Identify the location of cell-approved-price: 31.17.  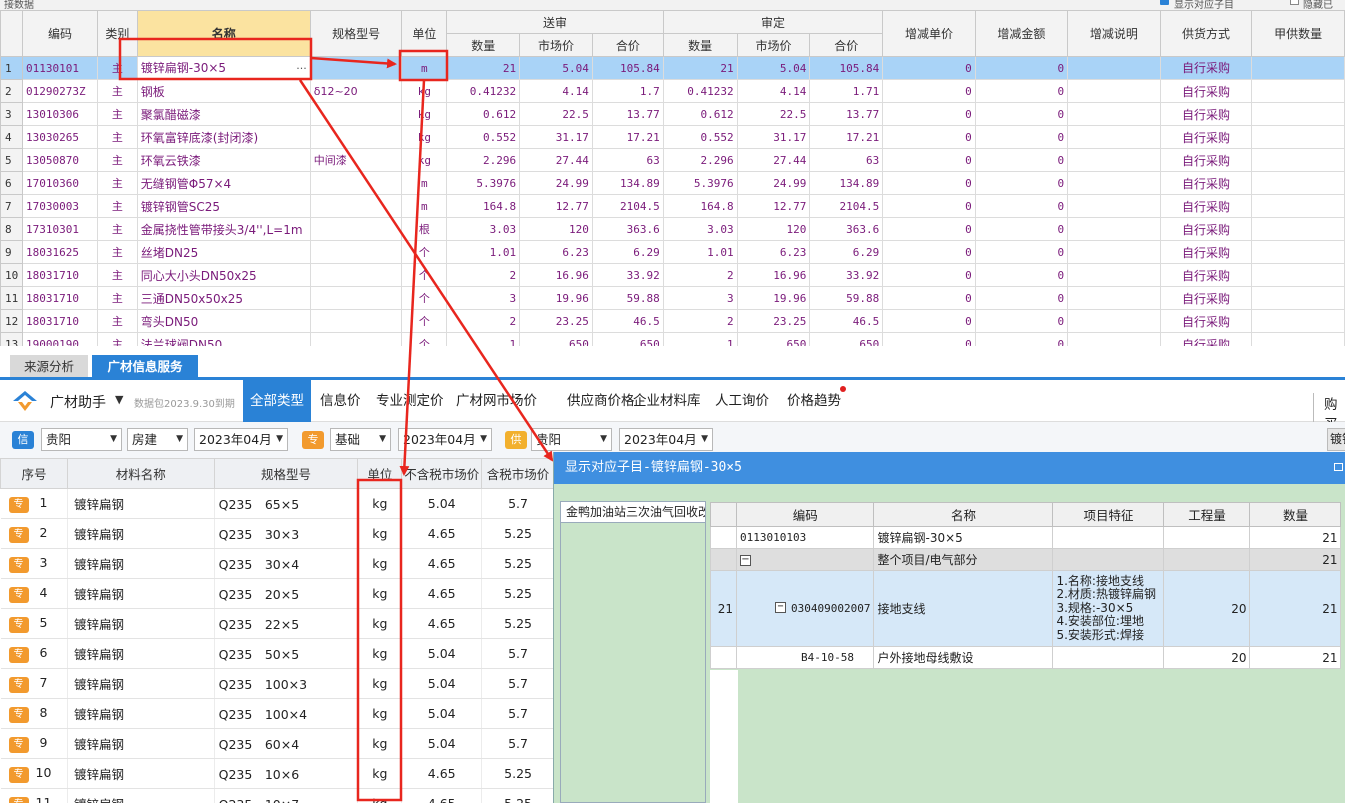
(773, 137).